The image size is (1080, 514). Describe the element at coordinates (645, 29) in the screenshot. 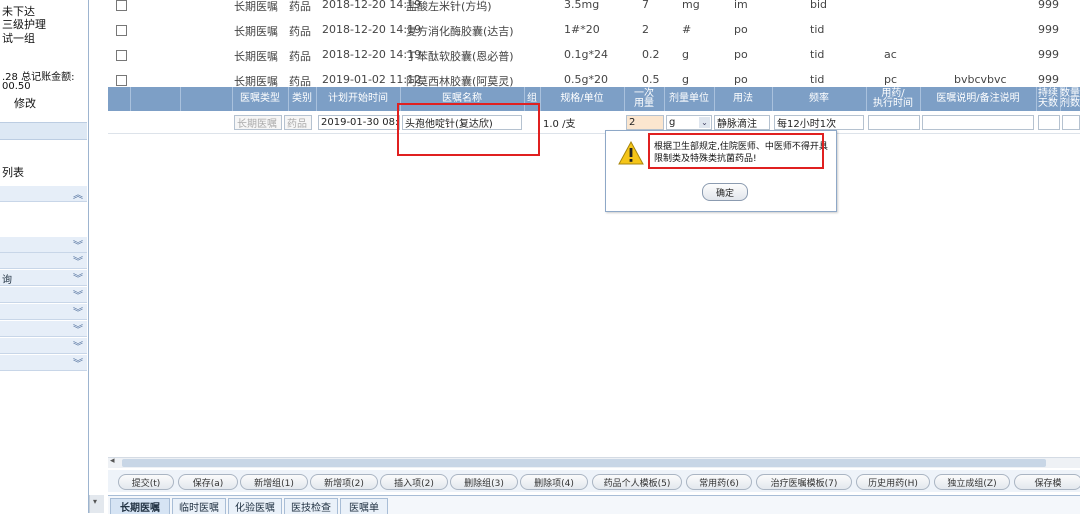

I see `order-cell-dose: 2` at that location.